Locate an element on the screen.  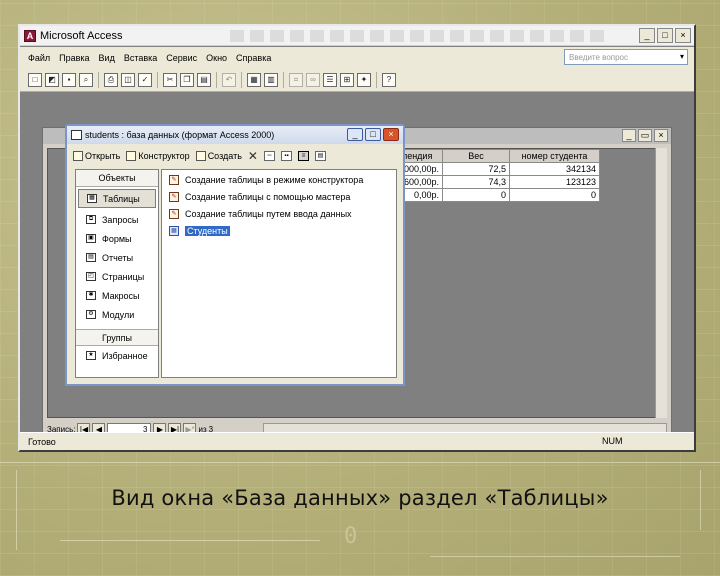
object-label: Макросы is located at coordinates (121, 295).